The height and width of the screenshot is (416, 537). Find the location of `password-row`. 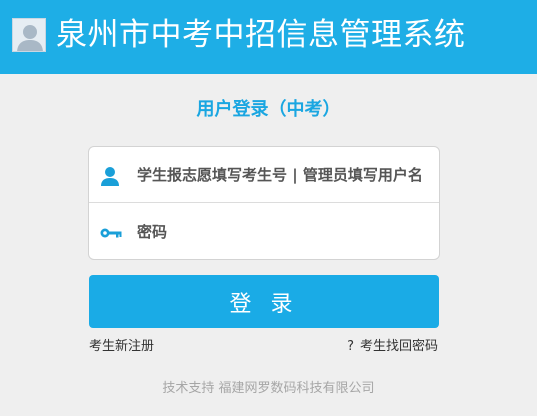

password-row is located at coordinates (264, 231).